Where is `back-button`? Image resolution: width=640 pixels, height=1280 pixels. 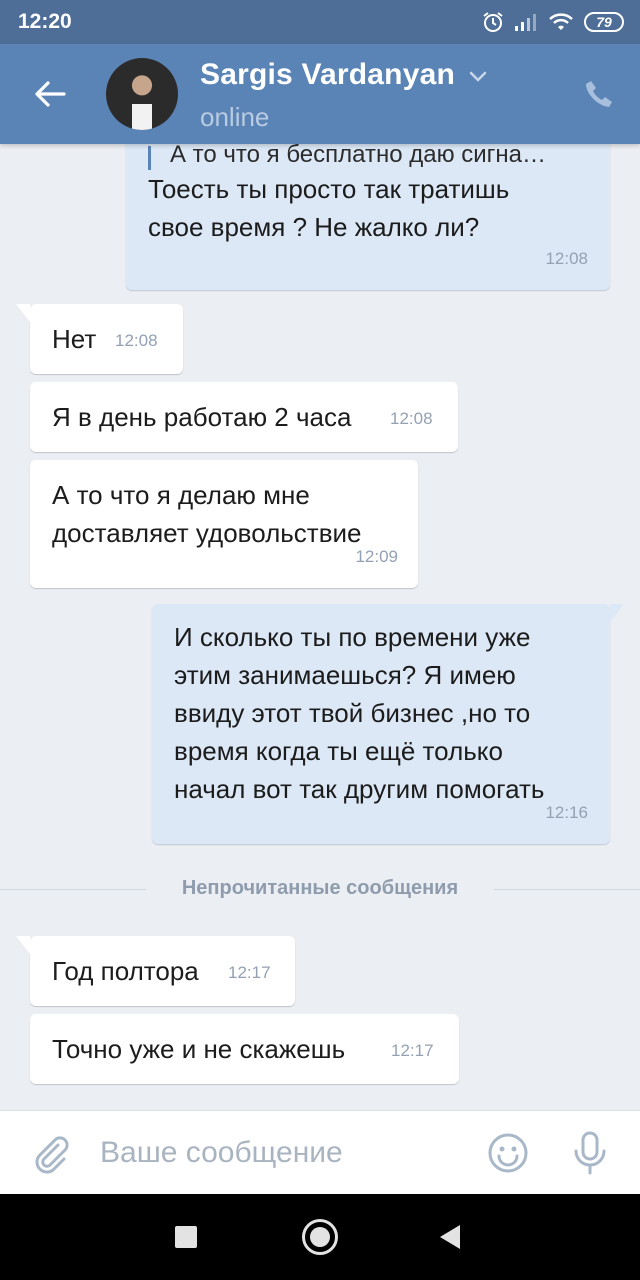 back-button is located at coordinates (50, 94).